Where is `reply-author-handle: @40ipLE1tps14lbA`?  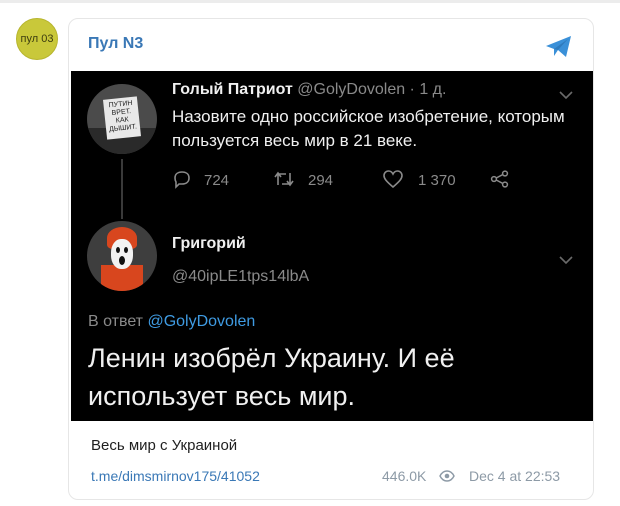
reply-author-handle: @40ipLE1tps14lbA is located at coordinates (241, 276).